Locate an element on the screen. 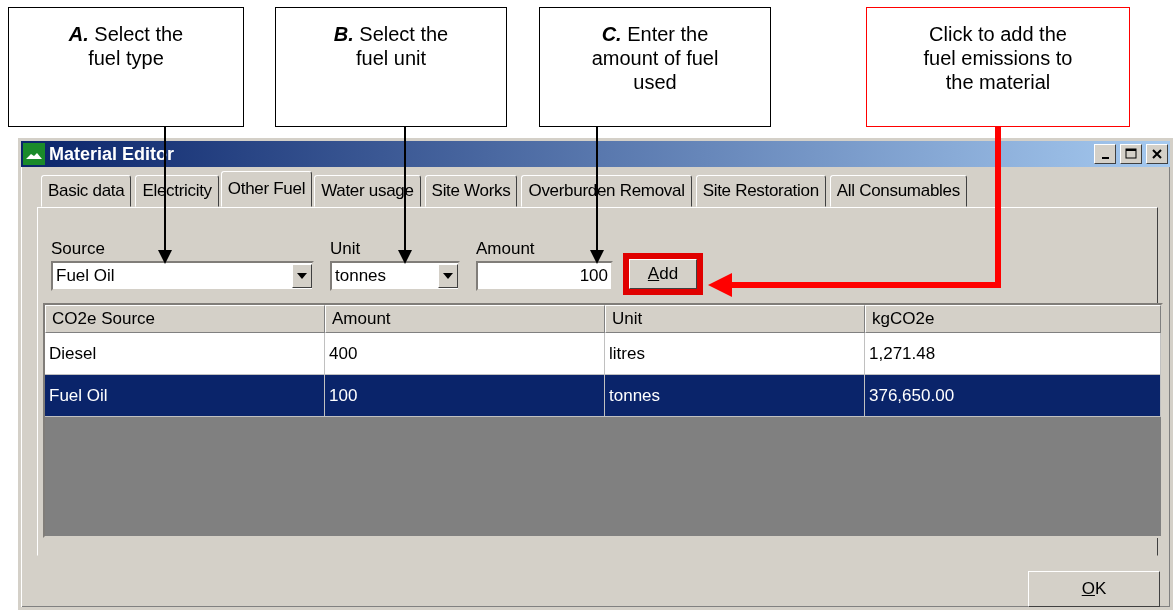 The height and width of the screenshot is (610, 1173). source-dropdown: Fuel Oil is located at coordinates (182, 276).